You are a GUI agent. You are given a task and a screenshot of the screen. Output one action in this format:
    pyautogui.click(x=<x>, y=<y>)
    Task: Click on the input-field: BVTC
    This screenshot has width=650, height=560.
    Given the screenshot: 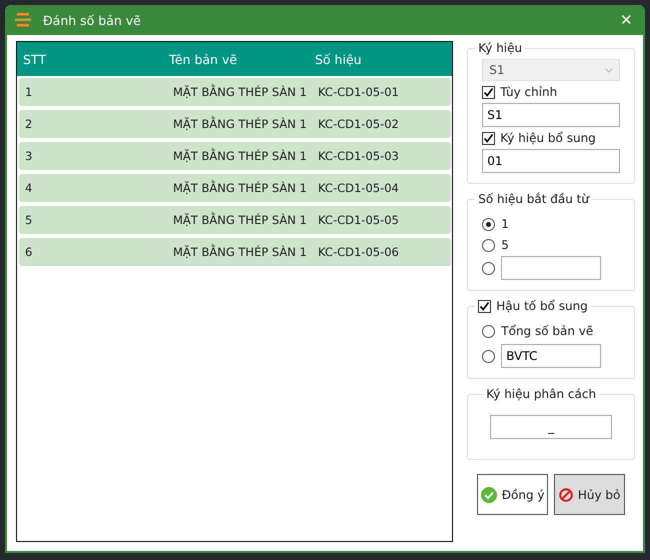 What is the action you would take?
    pyautogui.click(x=551, y=356)
    